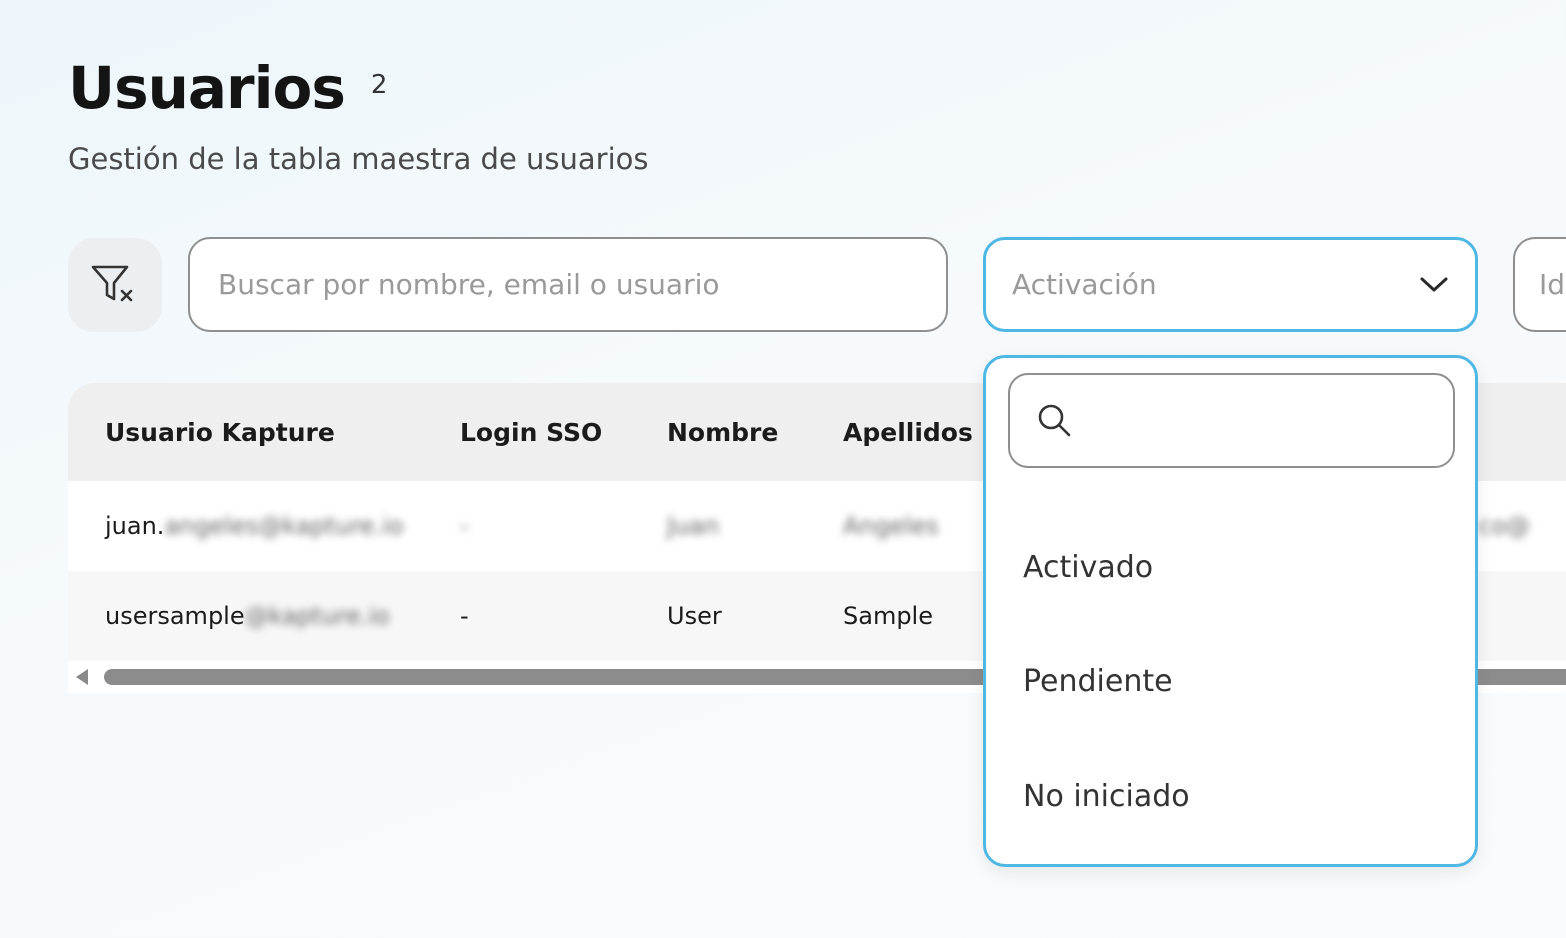 The image size is (1566, 938). What do you see at coordinates (722, 432) in the screenshot?
I see `column-header-nombre: Nombre` at bounding box center [722, 432].